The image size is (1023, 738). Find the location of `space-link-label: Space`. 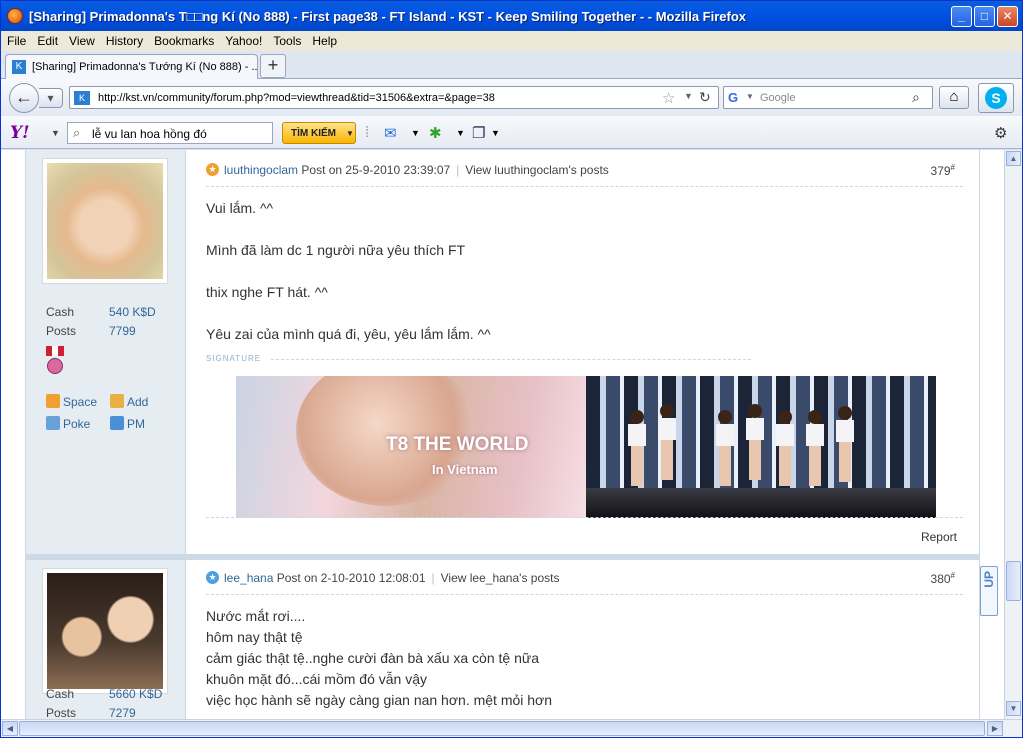

space-link-label: Space is located at coordinates (80, 402).